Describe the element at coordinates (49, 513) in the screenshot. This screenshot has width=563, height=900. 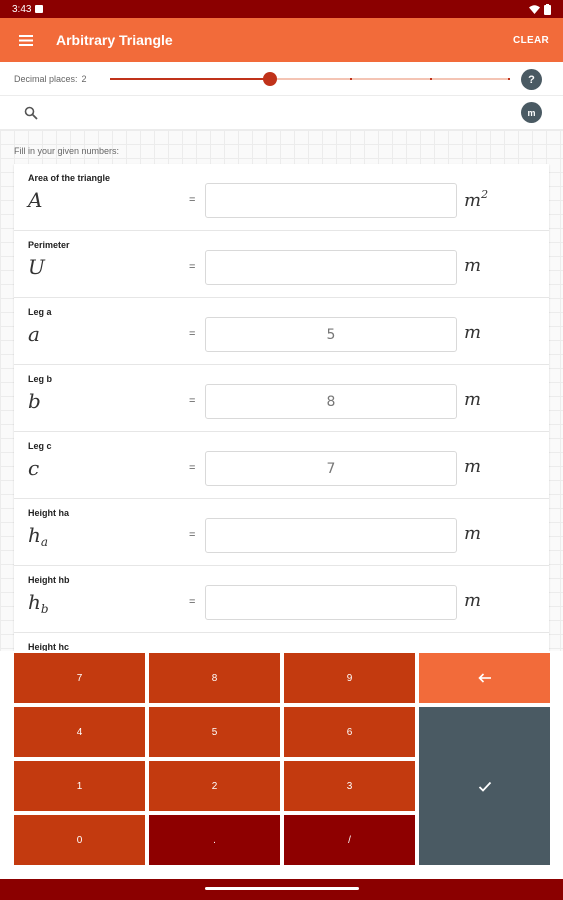
I see `row-label: Height ha` at that location.